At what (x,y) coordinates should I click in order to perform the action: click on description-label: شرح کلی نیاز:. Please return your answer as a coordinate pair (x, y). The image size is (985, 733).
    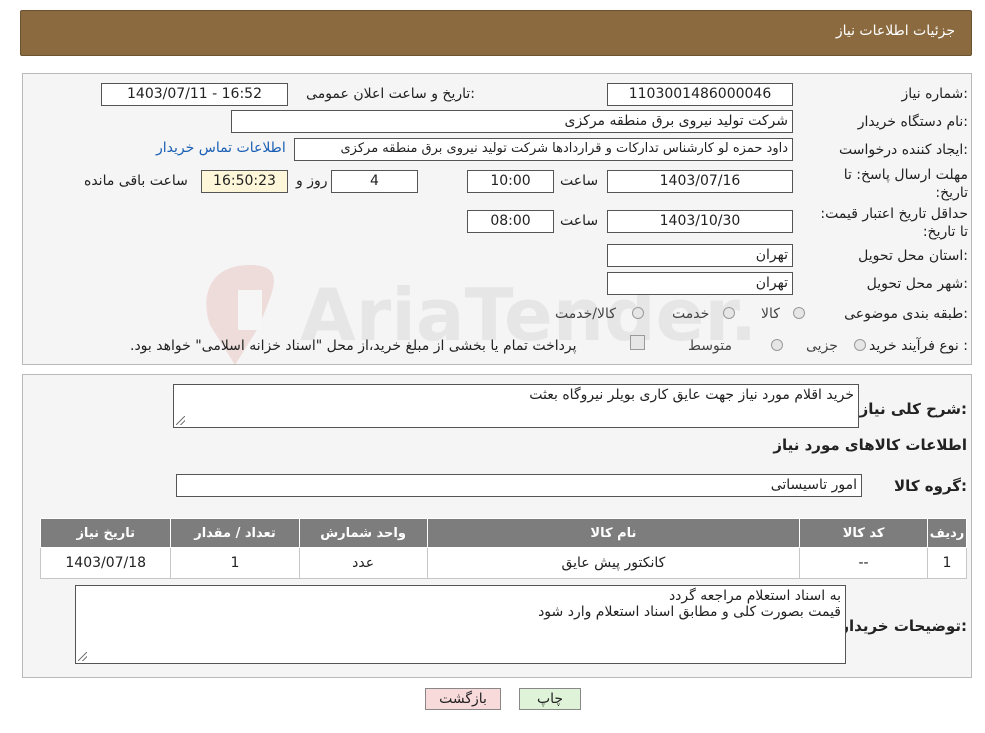
    Looking at the image, I should click on (913, 409).